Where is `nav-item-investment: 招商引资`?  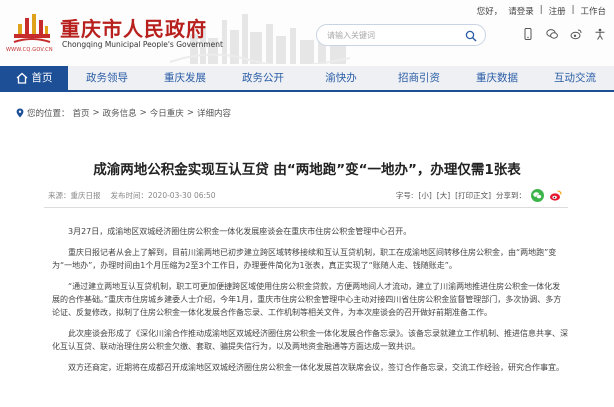
nav-item-investment: 招商引资 is located at coordinates (419, 78).